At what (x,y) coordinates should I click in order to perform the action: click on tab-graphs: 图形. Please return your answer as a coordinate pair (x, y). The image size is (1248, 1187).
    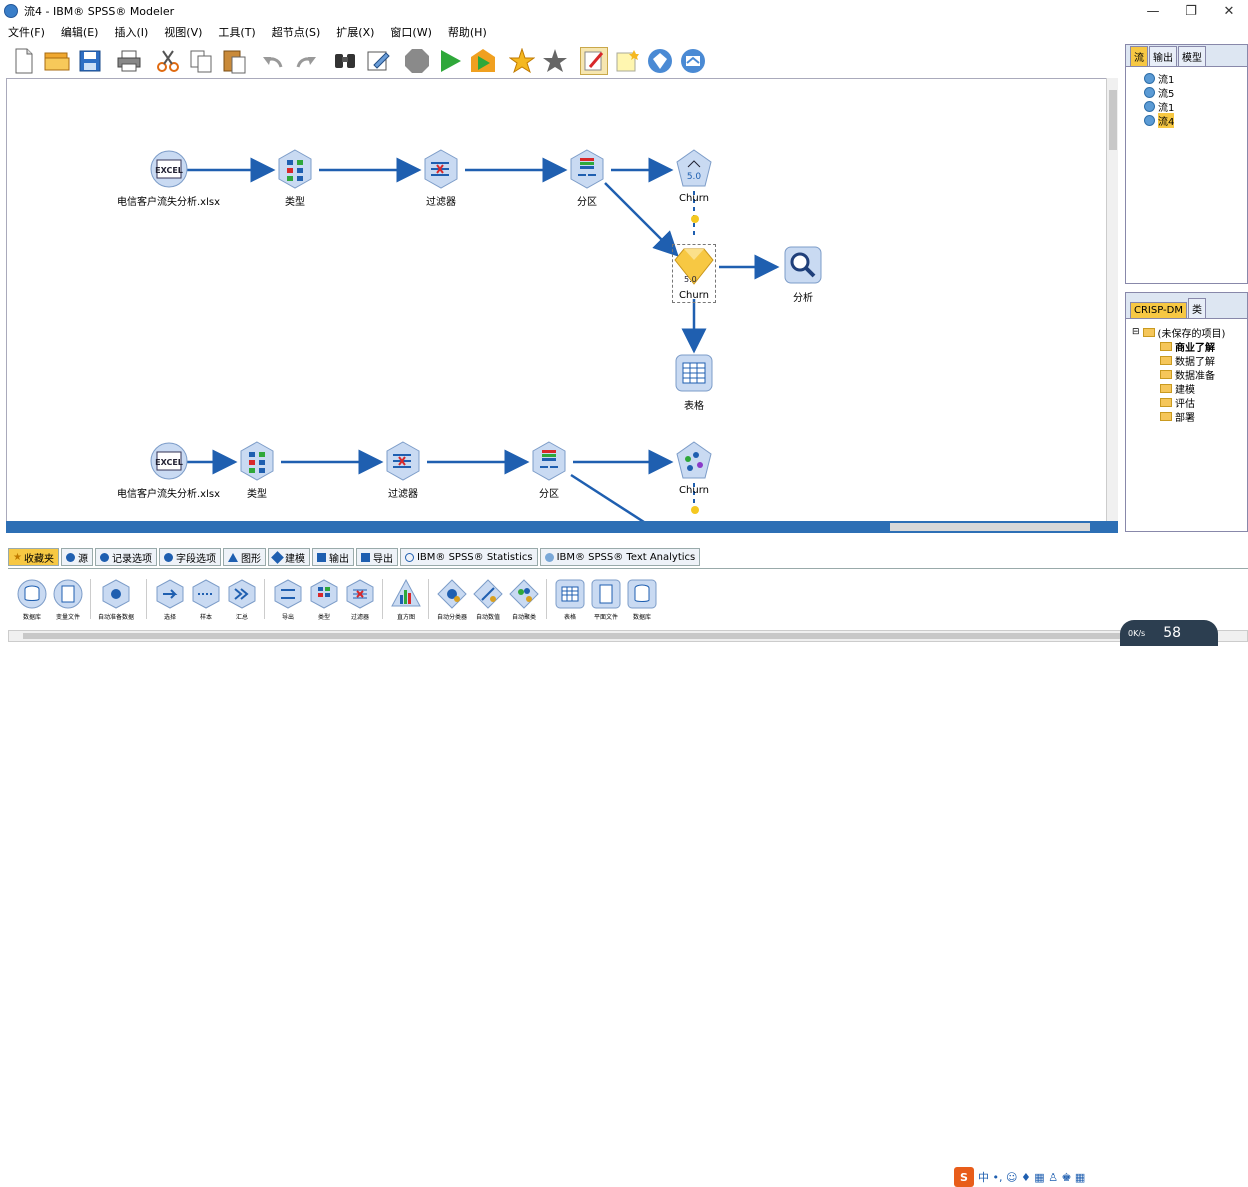
    Looking at the image, I should click on (244, 557).